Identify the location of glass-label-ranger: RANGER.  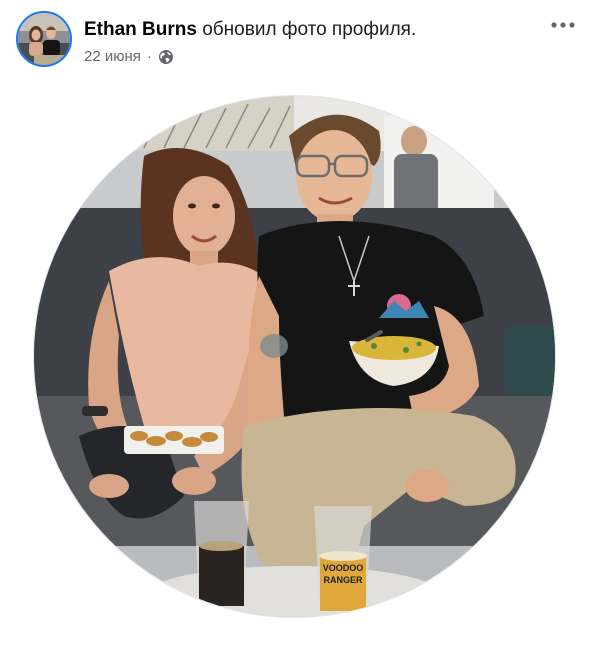
(343, 580).